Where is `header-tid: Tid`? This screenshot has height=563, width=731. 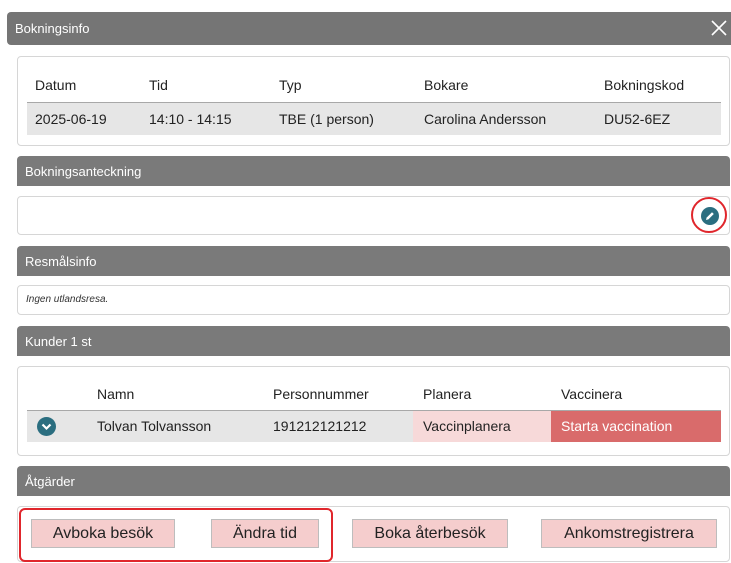 header-tid: Tid is located at coordinates (206, 86).